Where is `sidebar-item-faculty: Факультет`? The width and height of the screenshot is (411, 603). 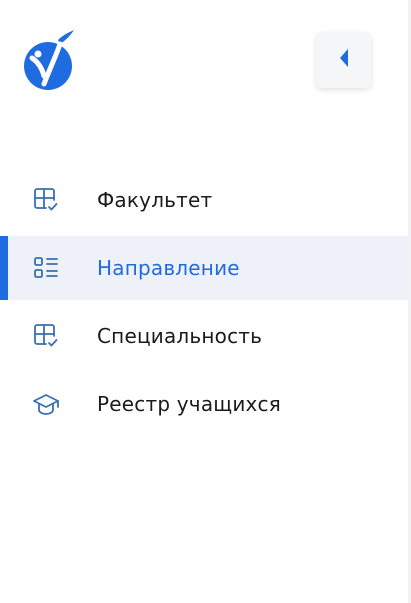 sidebar-item-faculty: Факультет is located at coordinates (204, 200).